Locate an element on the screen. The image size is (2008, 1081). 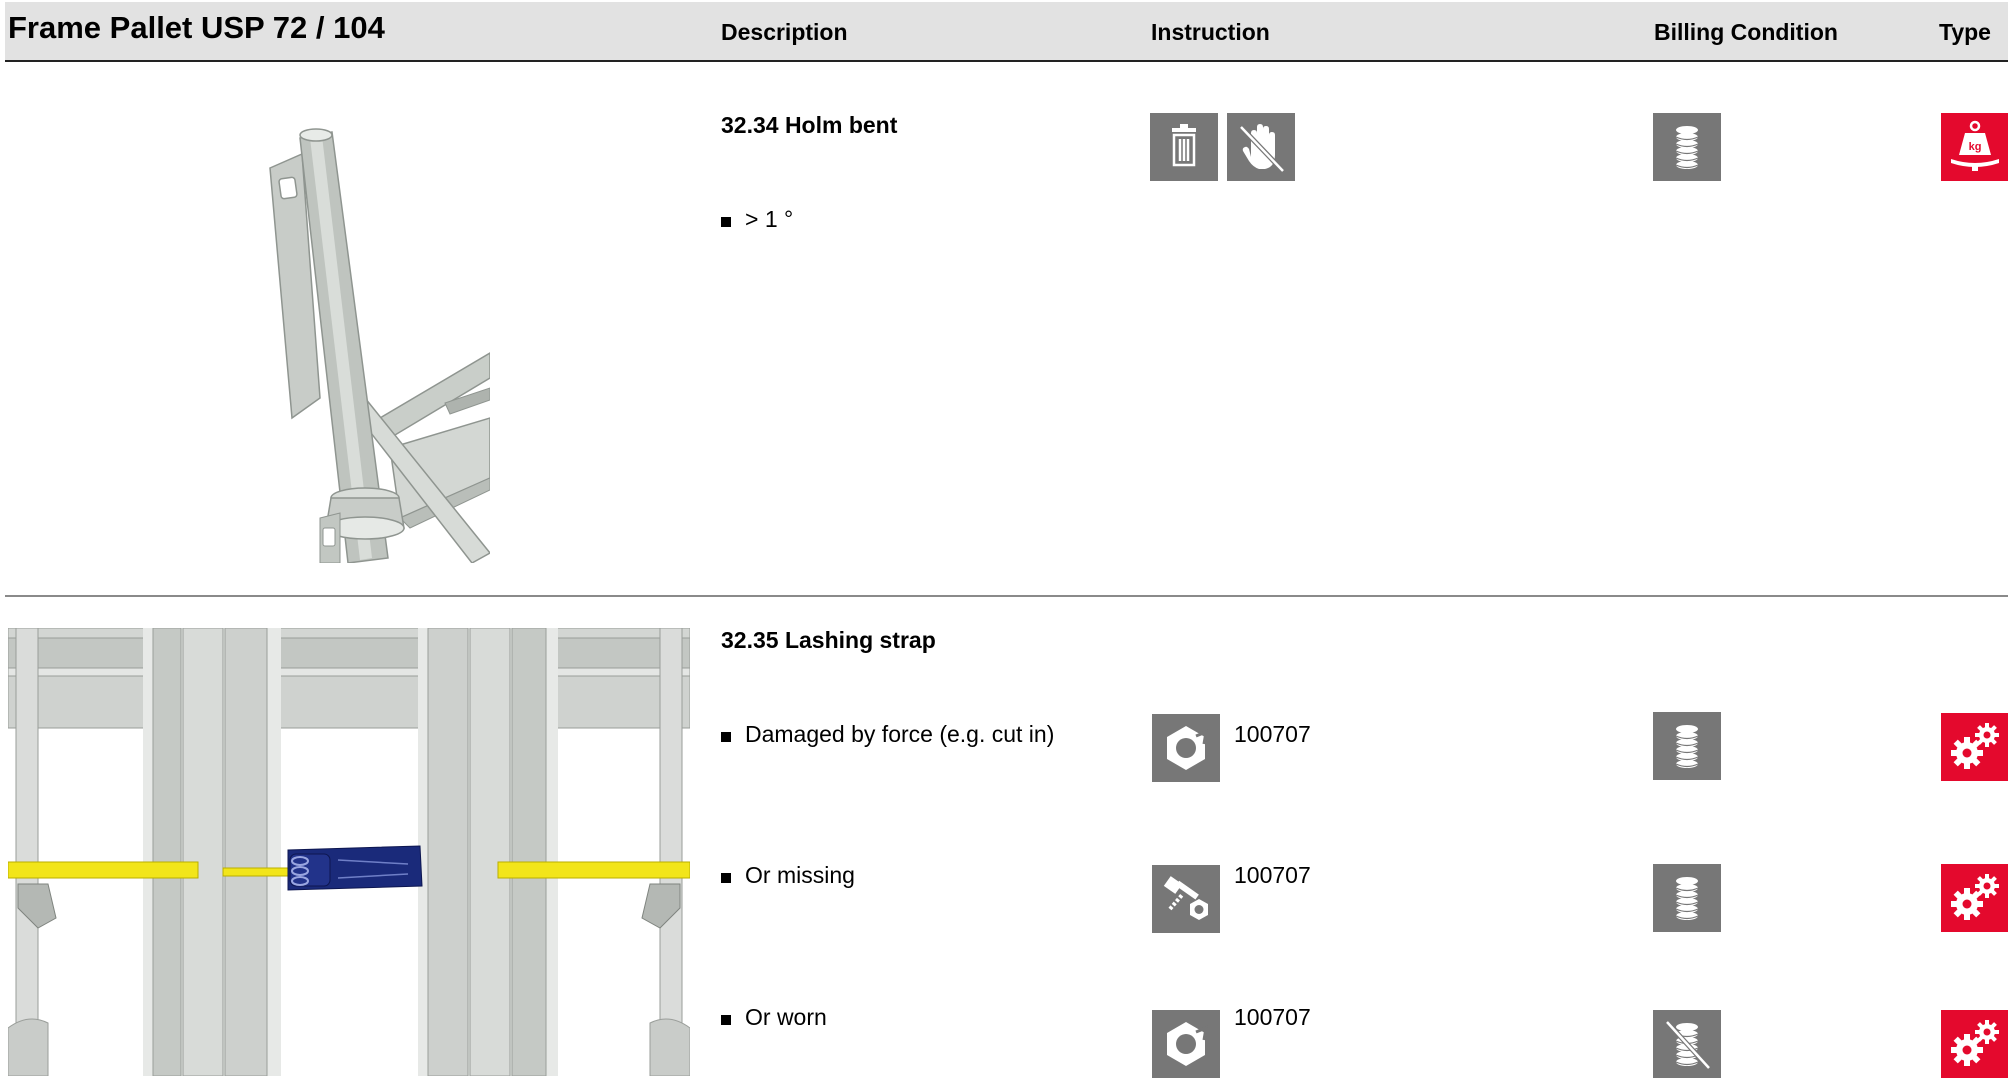
section-title-lashing-strap: 32.35 Lashing strap is located at coordinates (828, 640).